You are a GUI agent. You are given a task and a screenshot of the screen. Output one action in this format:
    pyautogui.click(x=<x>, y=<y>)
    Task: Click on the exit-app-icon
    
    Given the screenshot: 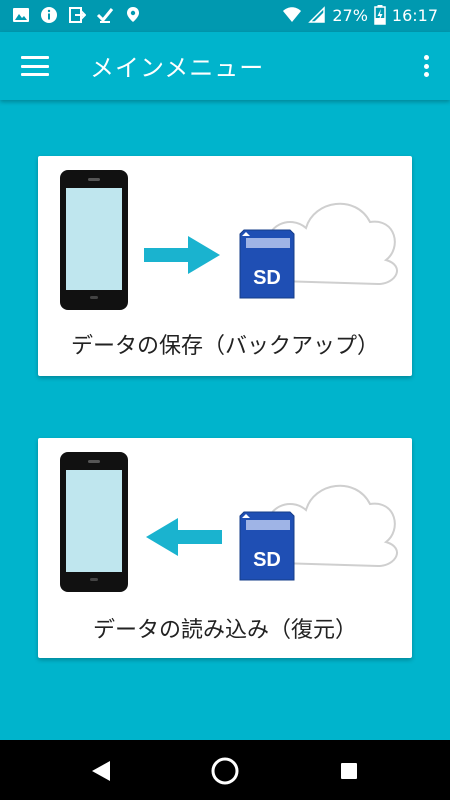 What is the action you would take?
    pyautogui.click(x=77, y=15)
    